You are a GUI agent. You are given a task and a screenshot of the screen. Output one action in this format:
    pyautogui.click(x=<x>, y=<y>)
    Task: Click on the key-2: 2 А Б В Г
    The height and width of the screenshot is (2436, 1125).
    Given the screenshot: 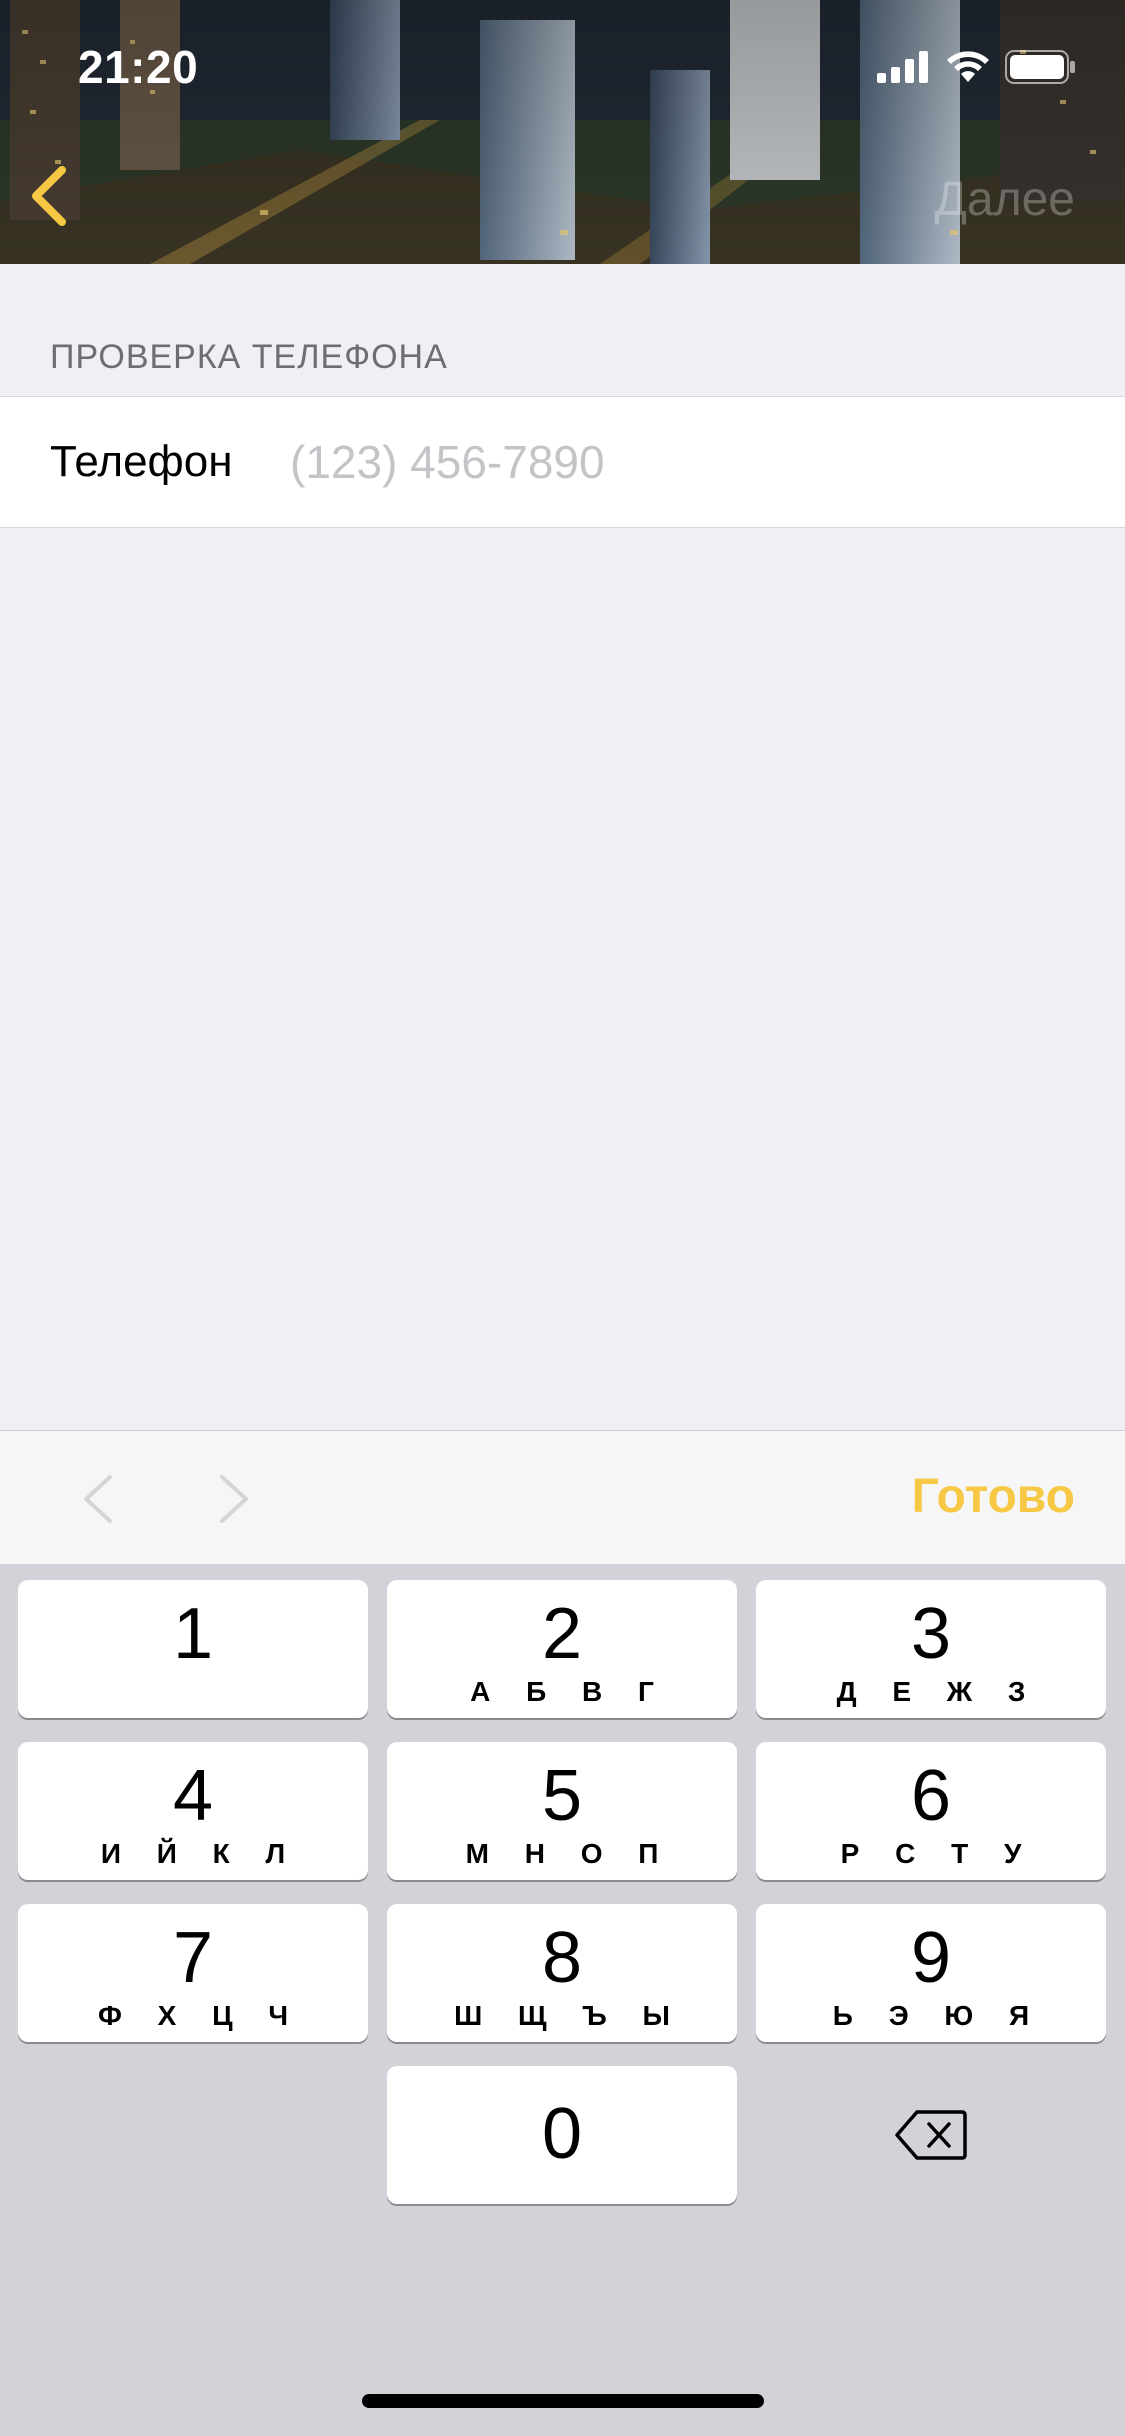 What is the action you would take?
    pyautogui.click(x=562, y=1649)
    